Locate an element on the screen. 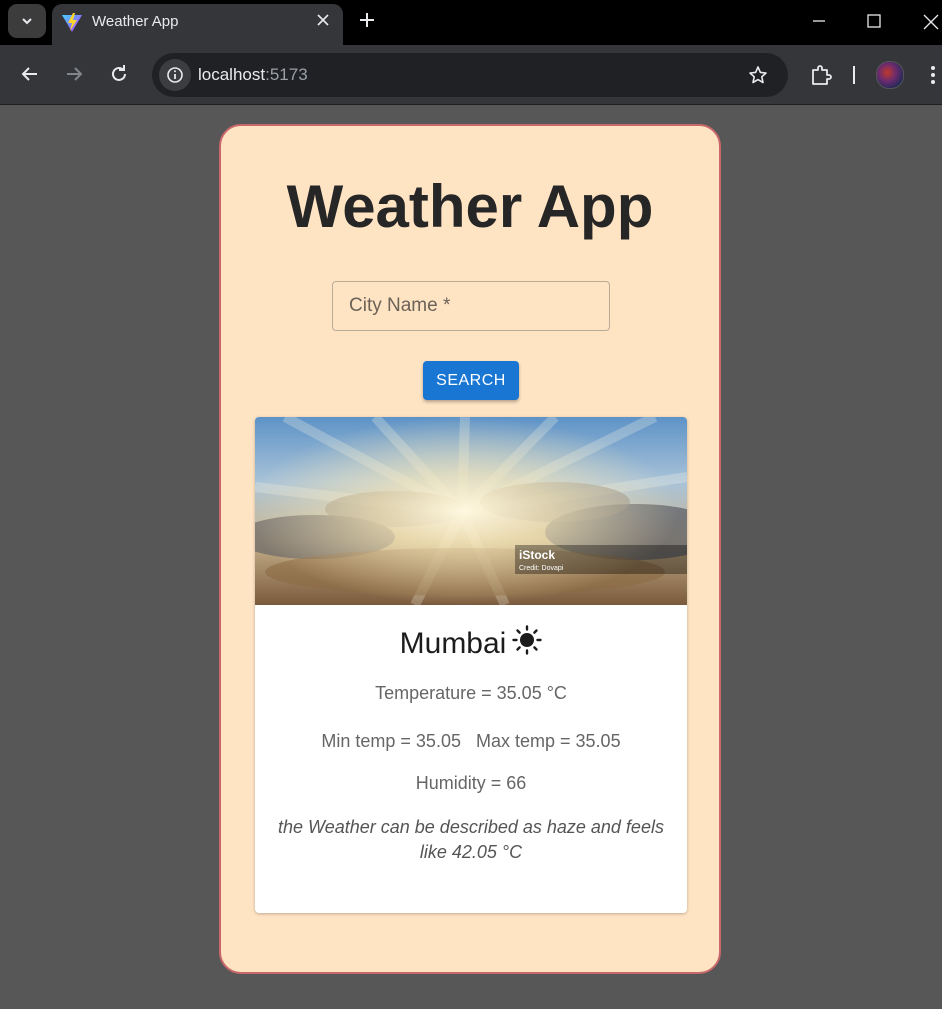 The image size is (942, 1009). image-watermark: iStock is located at coordinates (537, 555).